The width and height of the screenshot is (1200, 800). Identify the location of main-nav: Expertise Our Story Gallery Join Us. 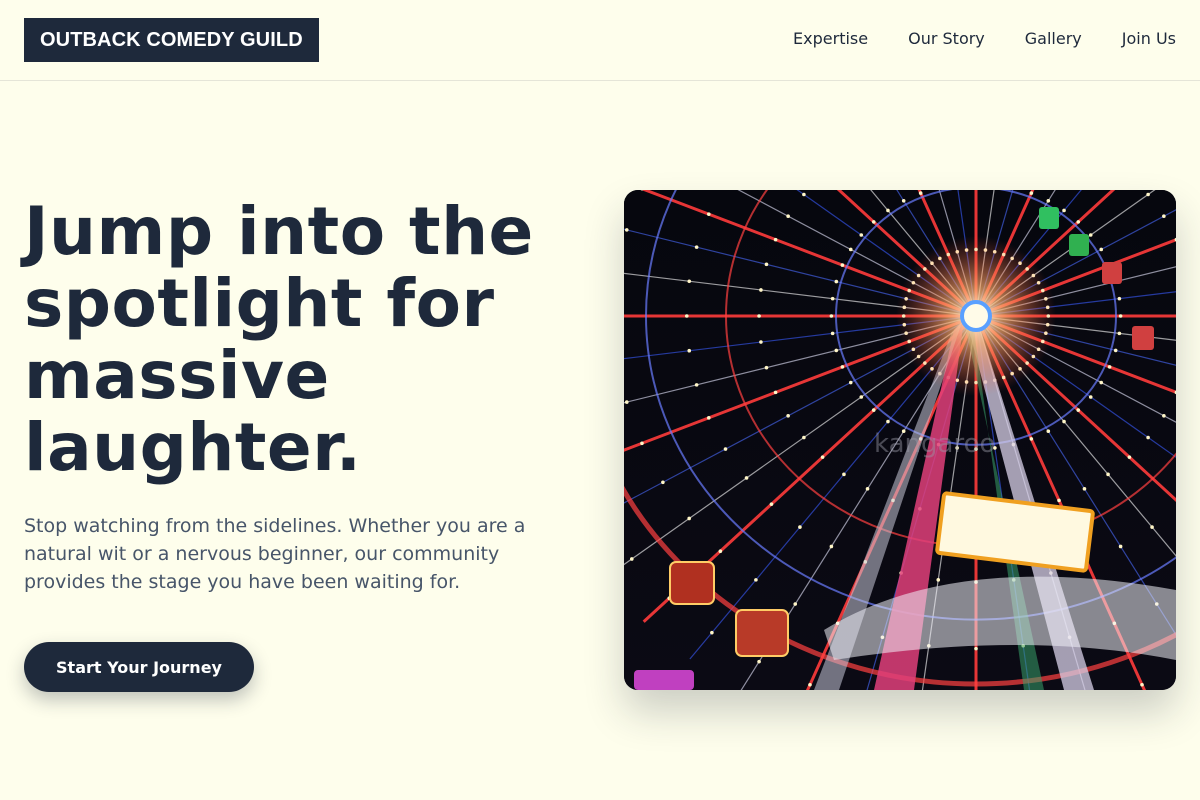
(984, 39).